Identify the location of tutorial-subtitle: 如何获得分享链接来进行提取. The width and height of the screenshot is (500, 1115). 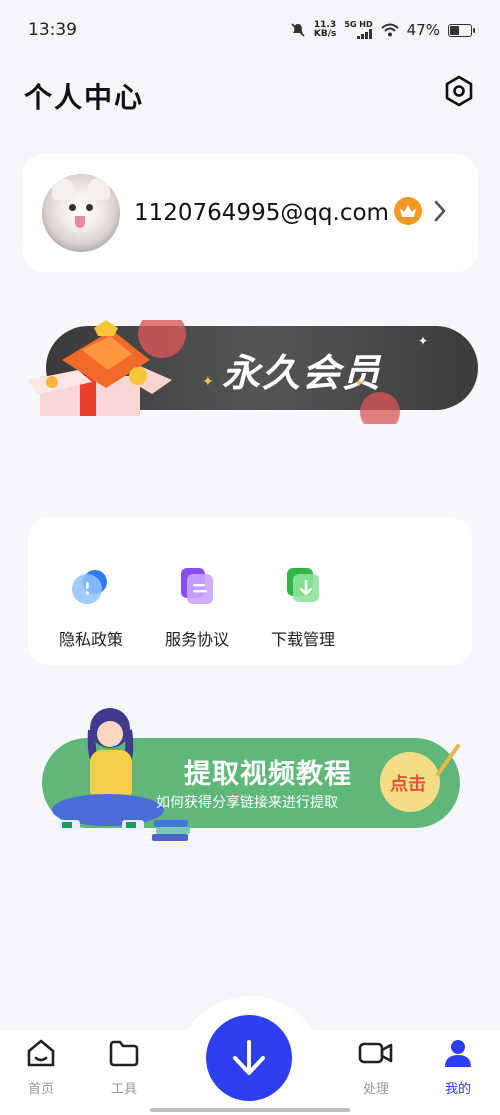
(247, 803).